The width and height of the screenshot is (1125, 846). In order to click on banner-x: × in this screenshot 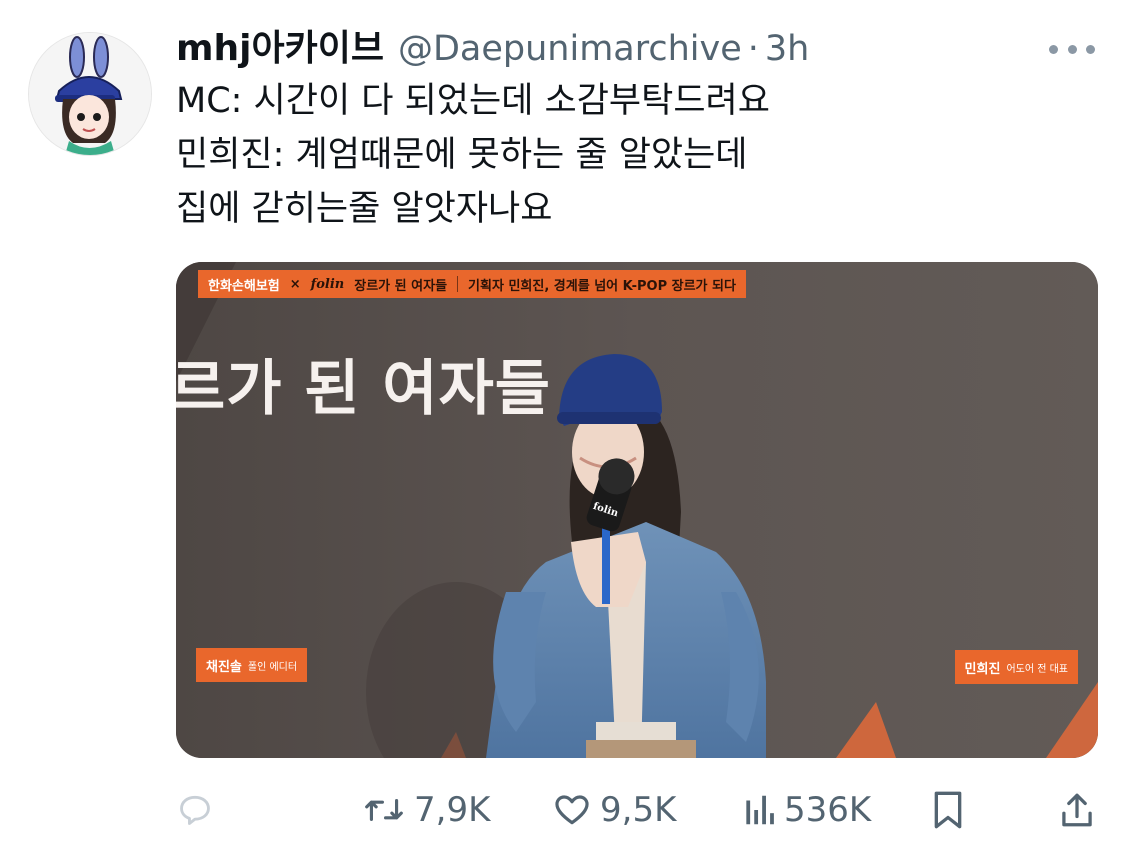, I will do `click(295, 284)`.